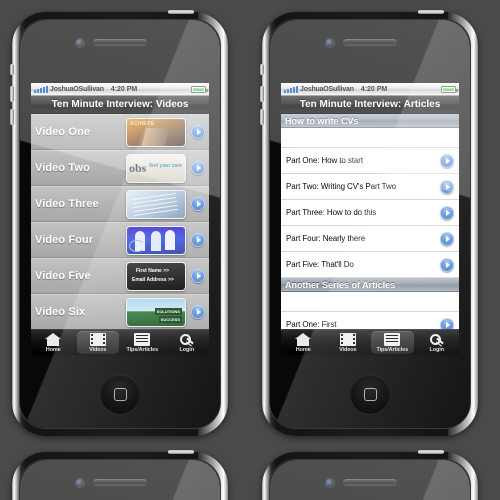 The image size is (500, 500). I want to click on thumbnail-document, so click(156, 204).